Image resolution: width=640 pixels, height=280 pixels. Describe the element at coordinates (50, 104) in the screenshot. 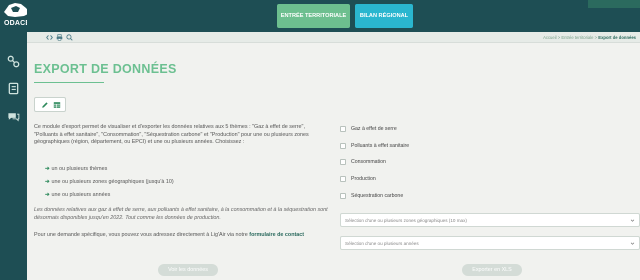

I see `view-toggle-group` at that location.